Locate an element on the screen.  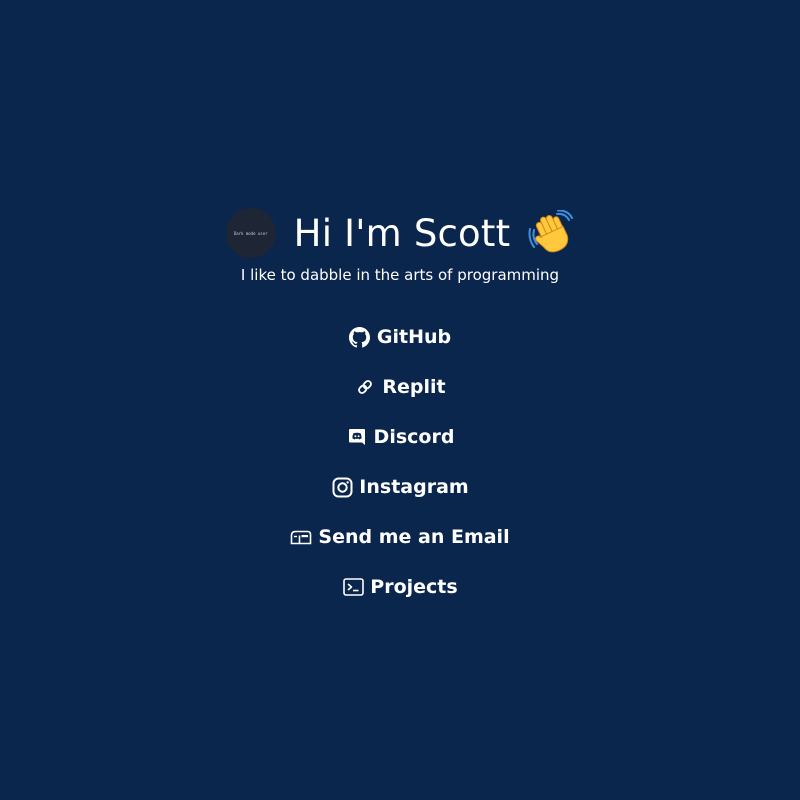
discord-link: Discord is located at coordinates (400, 447).